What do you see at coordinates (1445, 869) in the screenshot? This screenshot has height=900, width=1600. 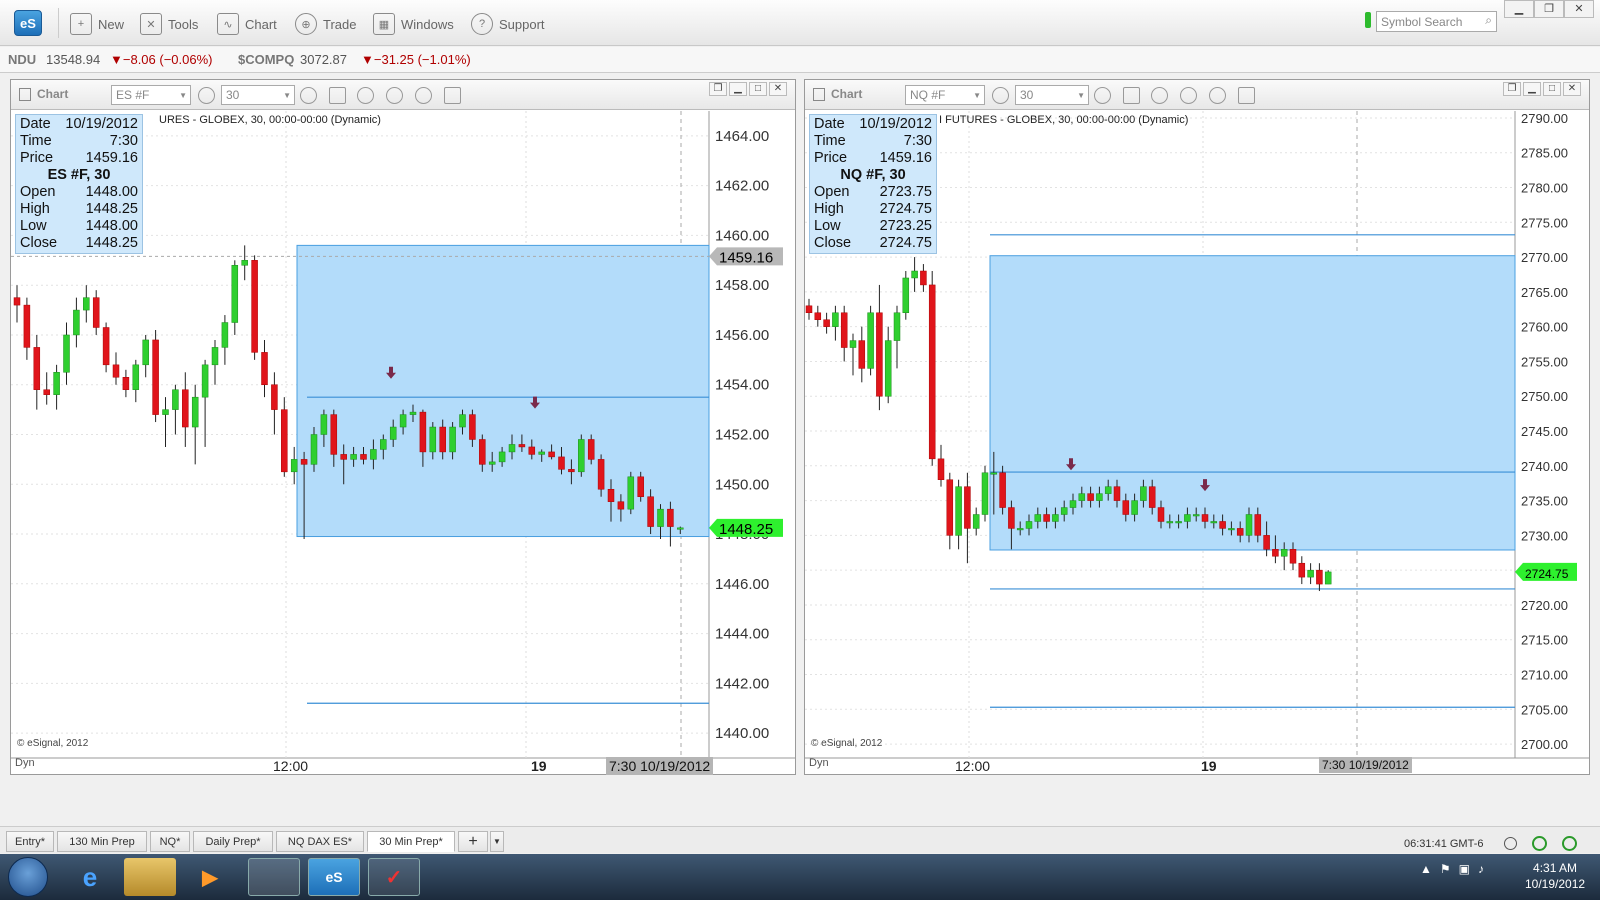 I see `flag-icon: ⚑` at bounding box center [1445, 869].